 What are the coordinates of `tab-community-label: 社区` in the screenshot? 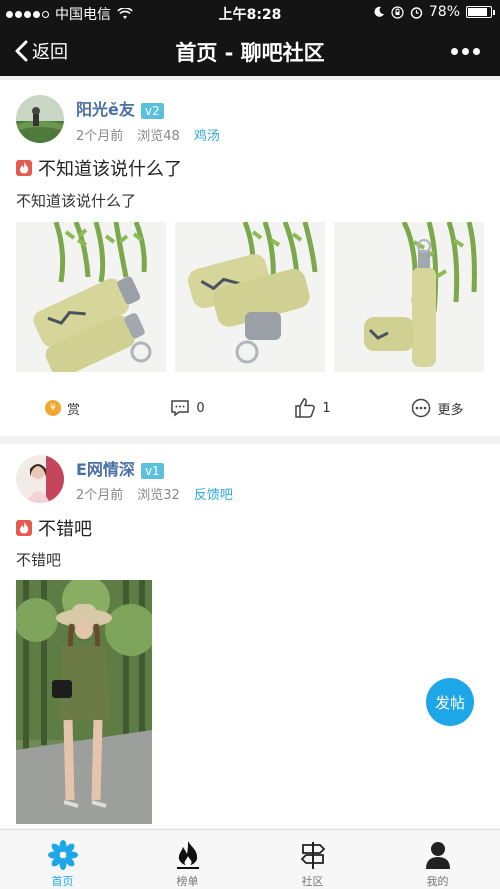 It's located at (312, 881).